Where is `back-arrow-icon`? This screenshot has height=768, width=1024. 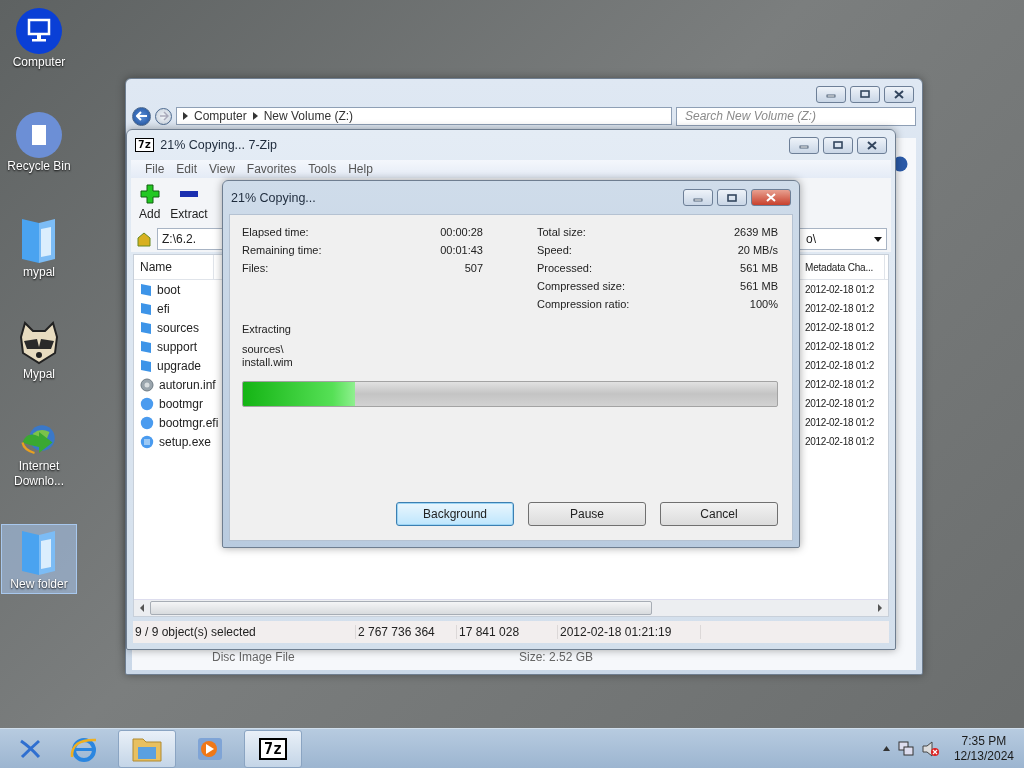
back-arrow-icon is located at coordinates (141, 116).